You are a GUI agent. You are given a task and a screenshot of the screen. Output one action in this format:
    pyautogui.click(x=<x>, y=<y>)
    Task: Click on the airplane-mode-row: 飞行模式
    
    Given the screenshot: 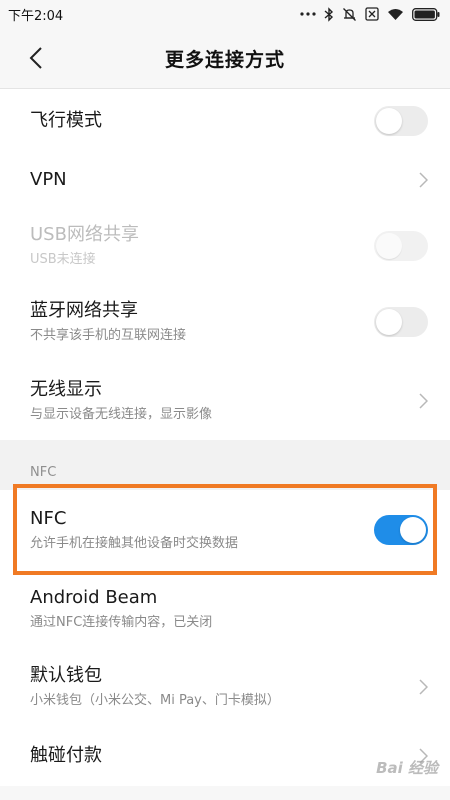 What is the action you would take?
    pyautogui.click(x=225, y=120)
    